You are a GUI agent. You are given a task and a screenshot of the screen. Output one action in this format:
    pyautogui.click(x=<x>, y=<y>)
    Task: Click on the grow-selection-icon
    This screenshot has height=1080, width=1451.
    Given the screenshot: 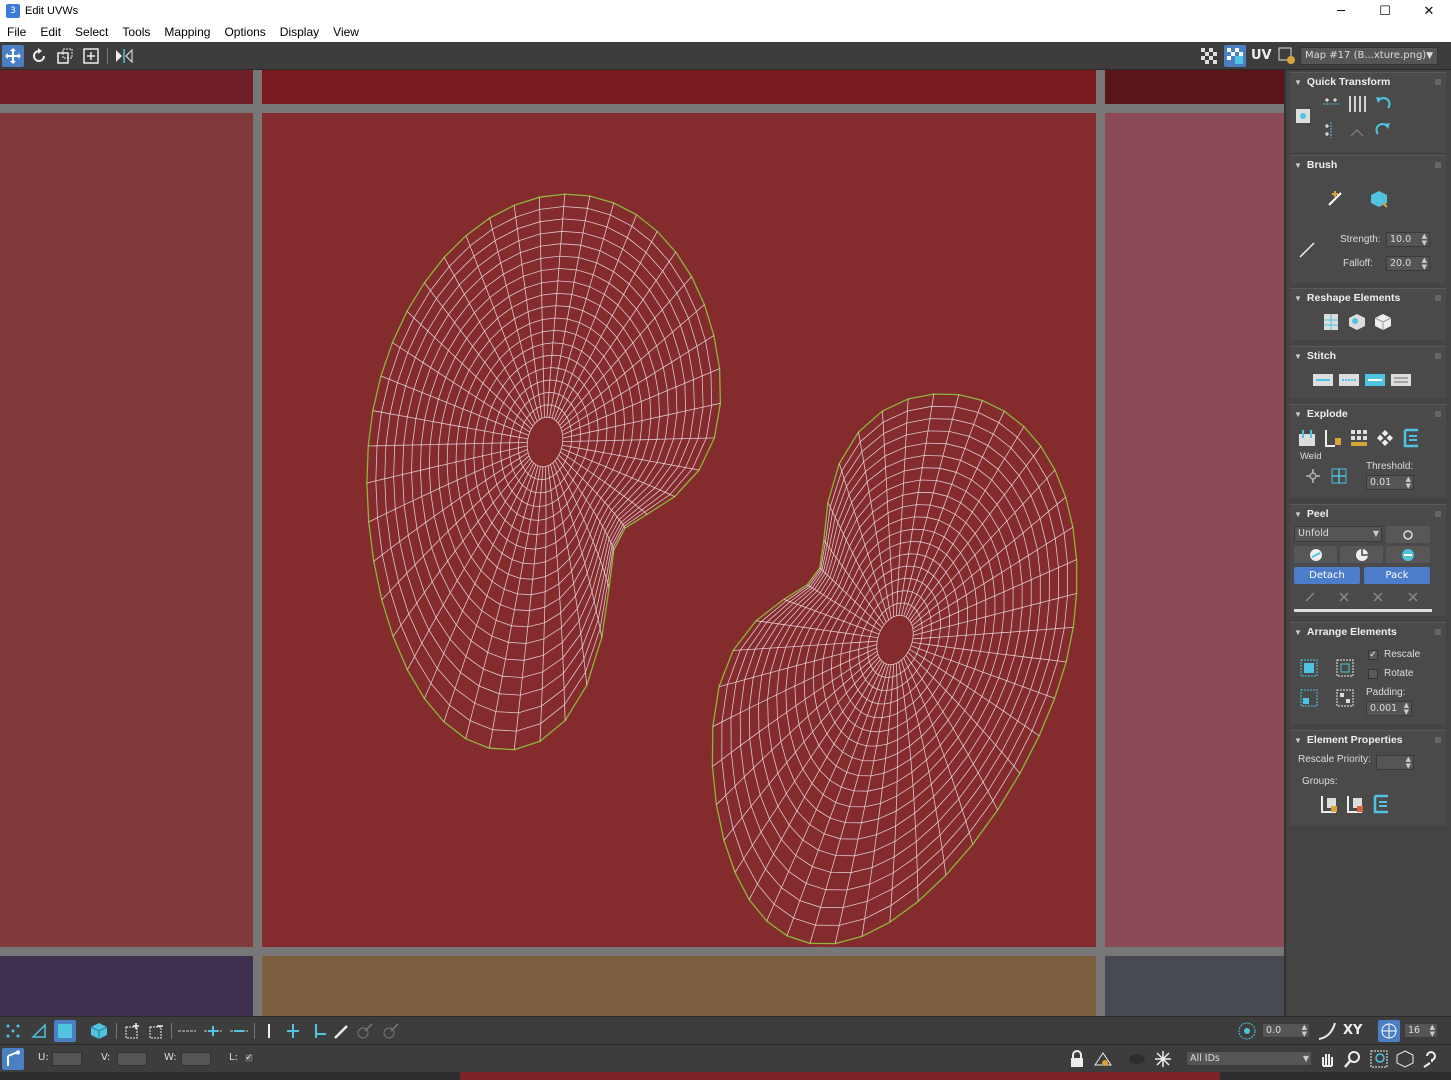 What is the action you would take?
    pyautogui.click(x=133, y=1031)
    